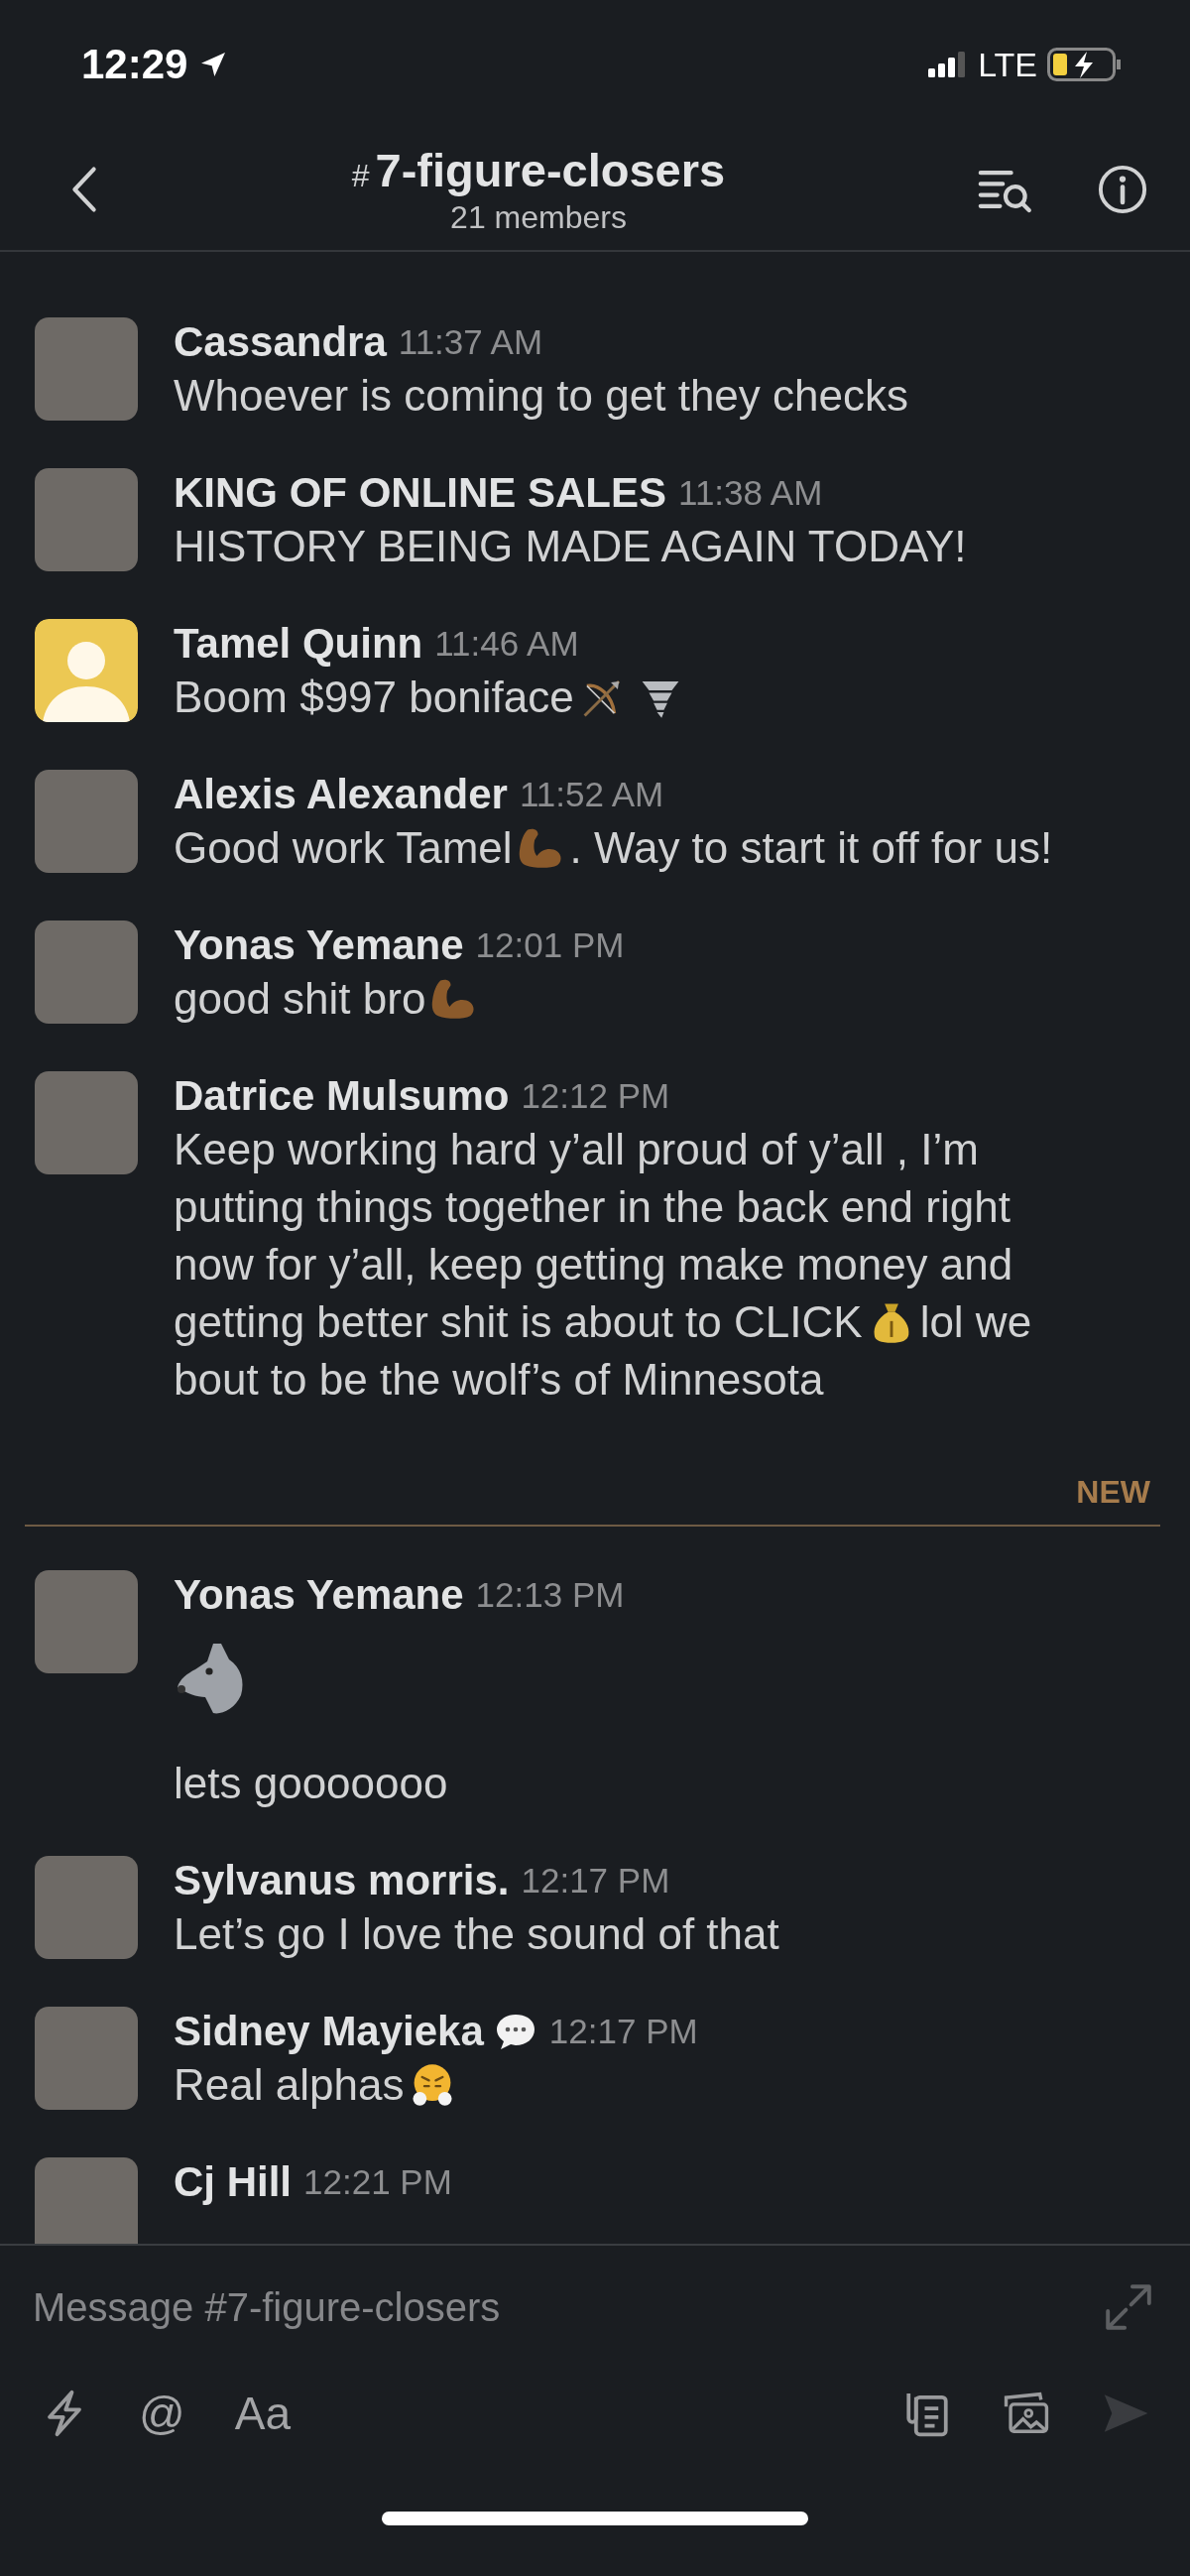 The image size is (1190, 2576). What do you see at coordinates (341, 794) in the screenshot?
I see `author-name: Alexis Alexander` at bounding box center [341, 794].